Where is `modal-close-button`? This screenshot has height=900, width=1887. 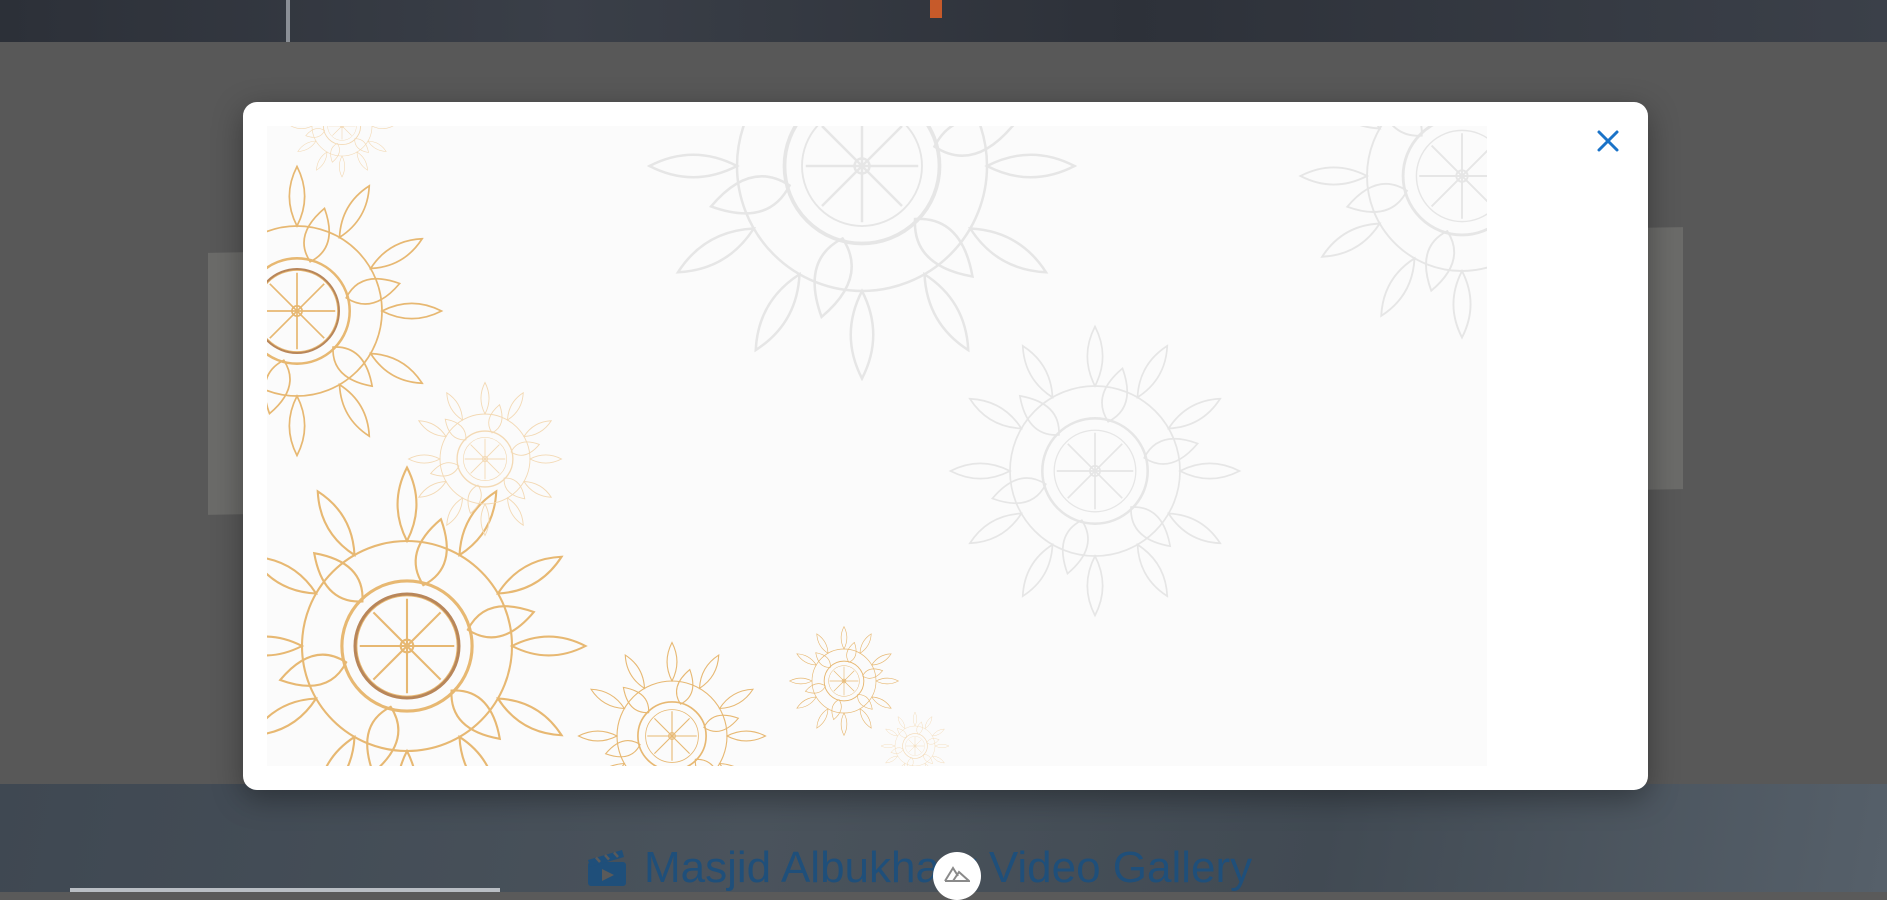
modal-close-button is located at coordinates (1608, 141).